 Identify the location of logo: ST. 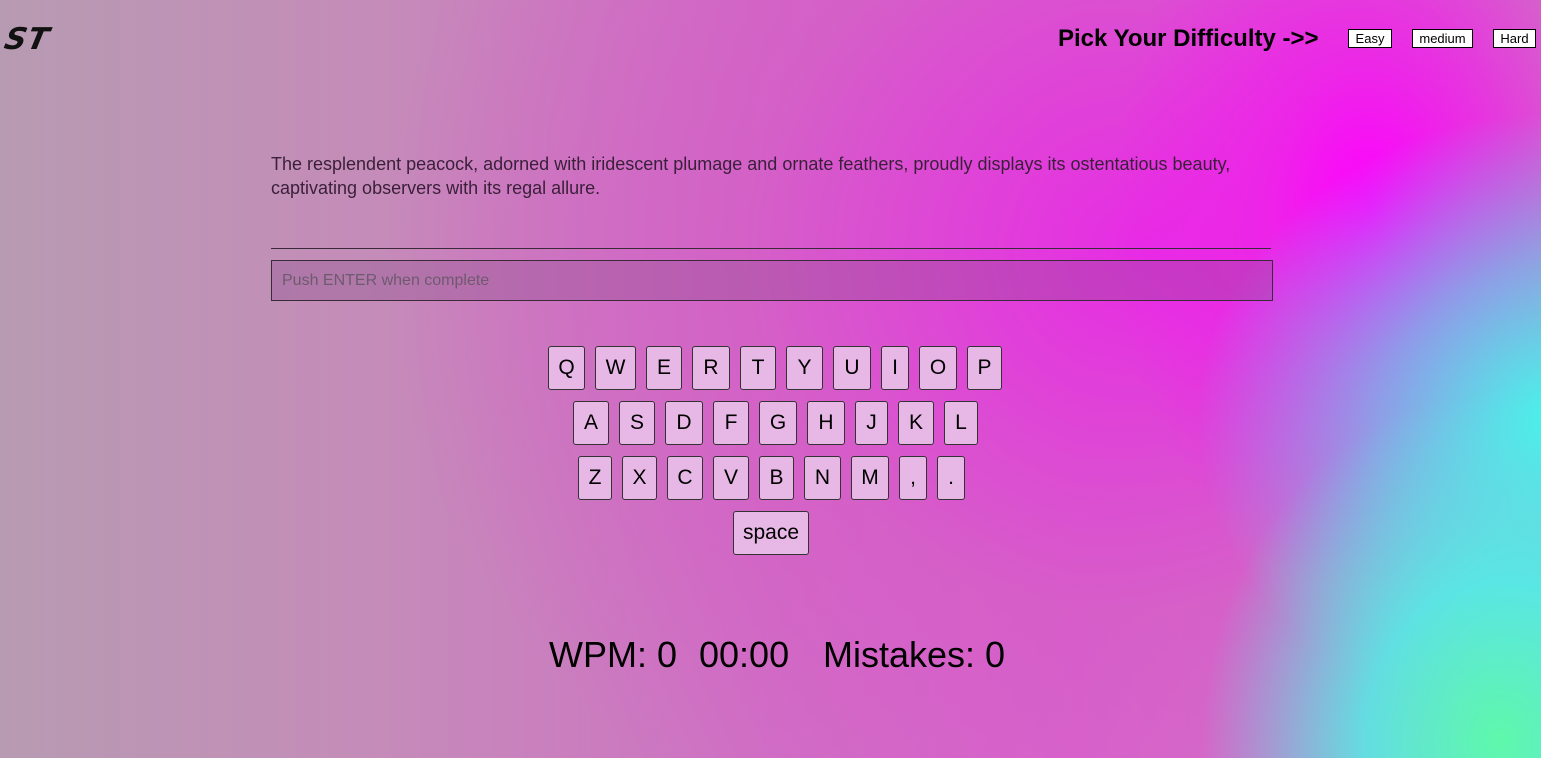
(27, 39).